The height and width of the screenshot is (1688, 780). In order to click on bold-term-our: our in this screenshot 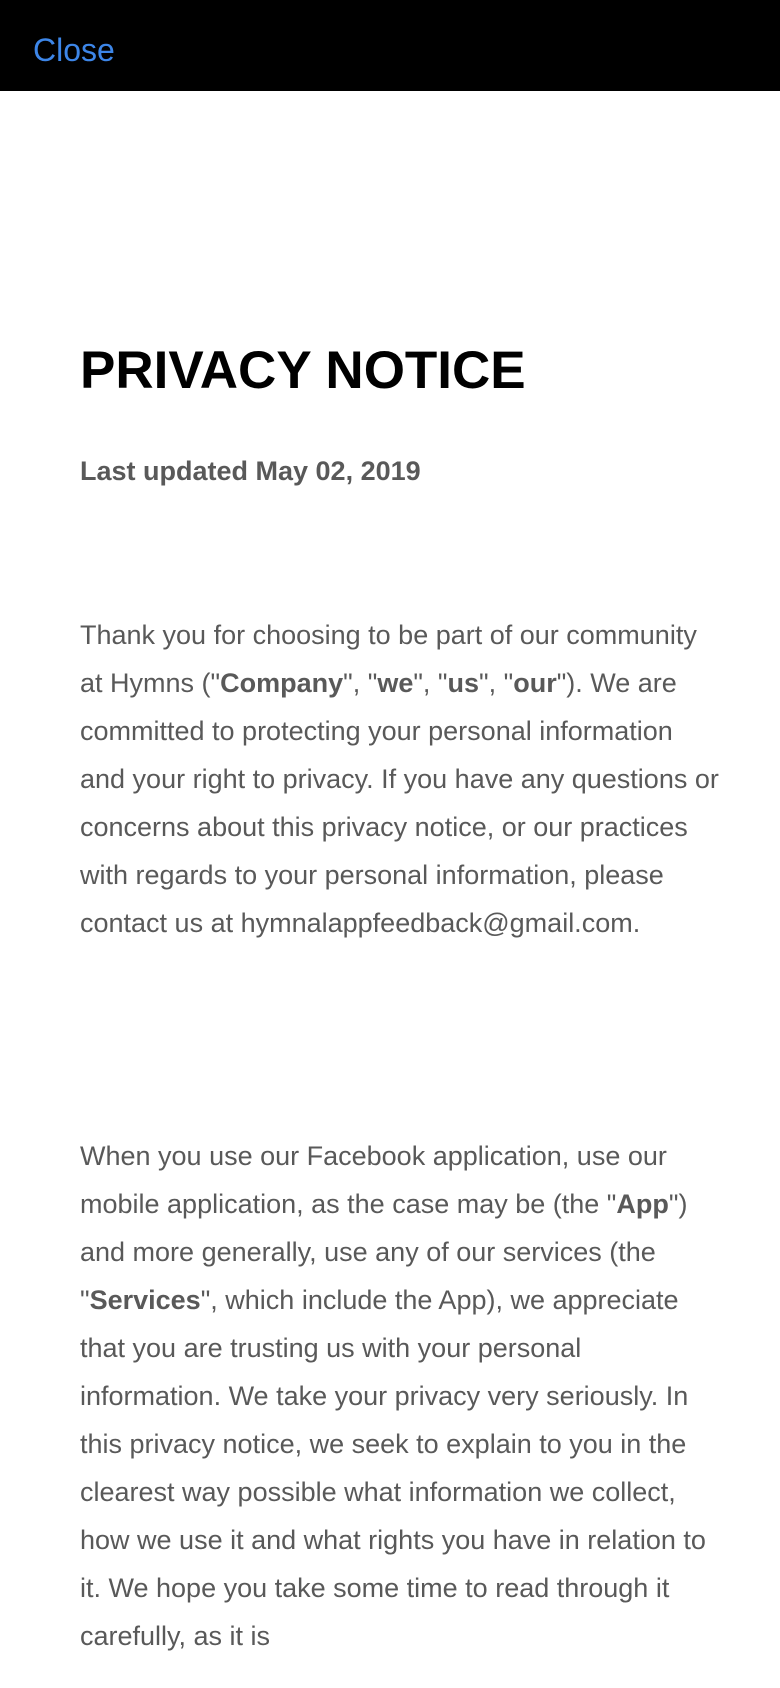, I will do `click(535, 683)`.